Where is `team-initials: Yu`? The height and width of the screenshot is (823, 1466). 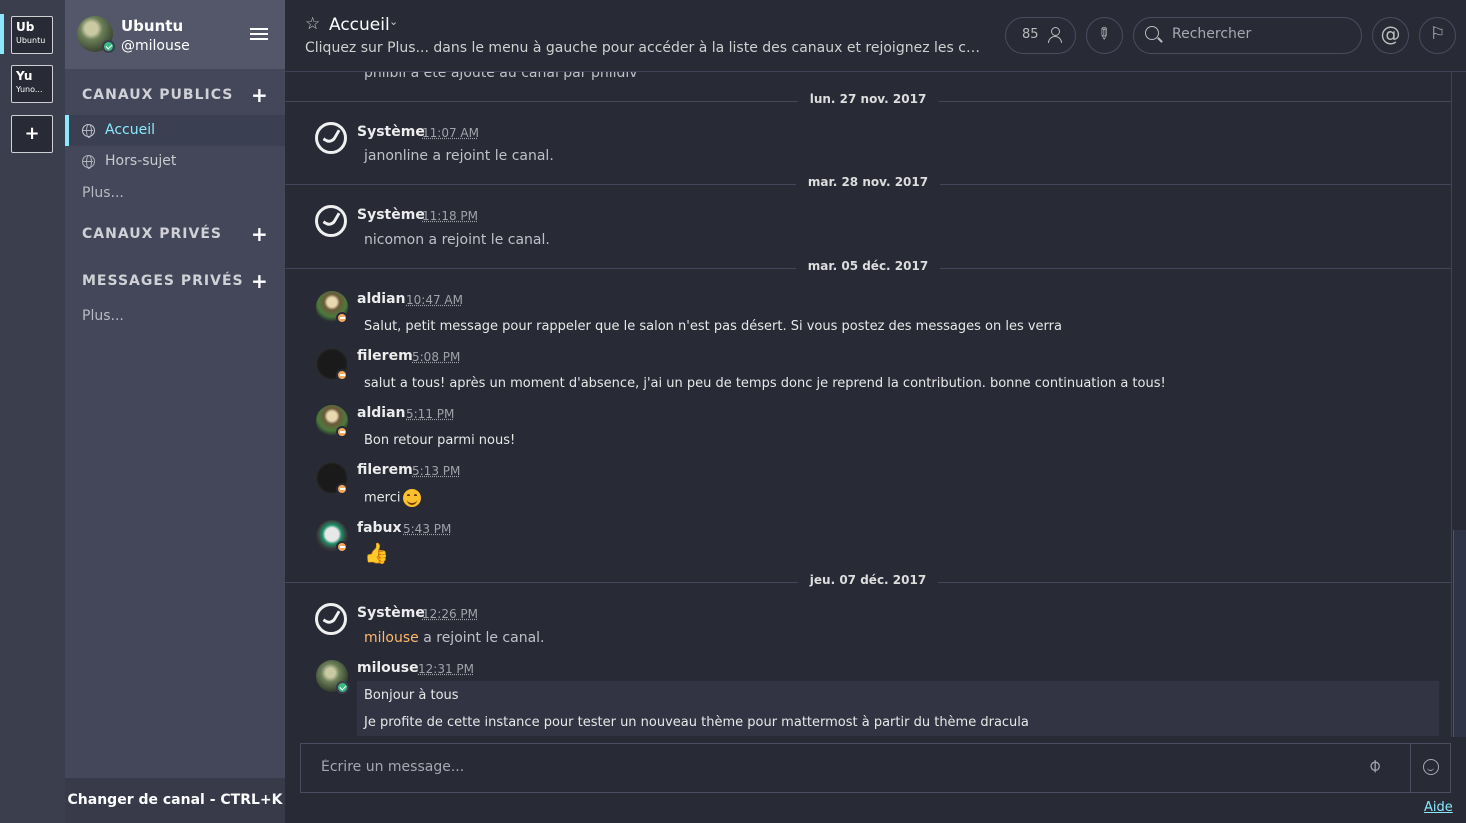
team-initials: Yu is located at coordinates (24, 76).